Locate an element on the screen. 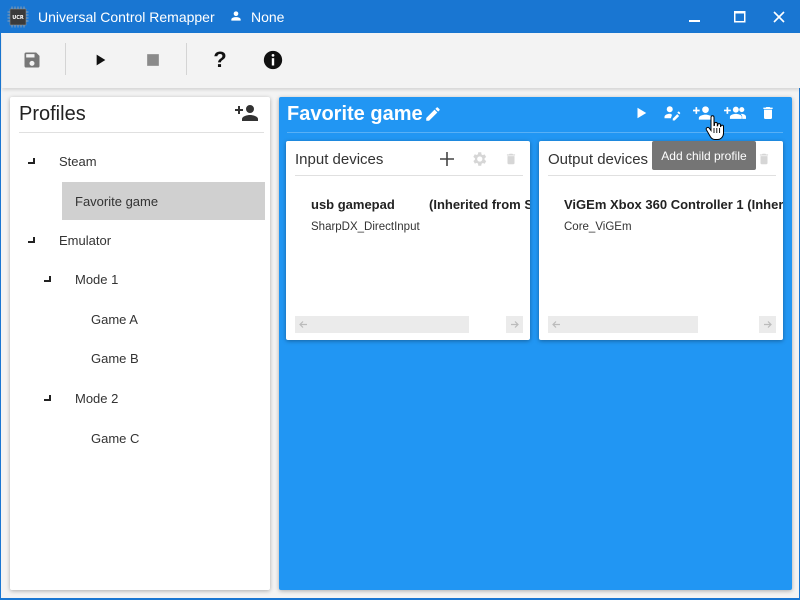  edit-pencil-icon is located at coordinates (433, 114).